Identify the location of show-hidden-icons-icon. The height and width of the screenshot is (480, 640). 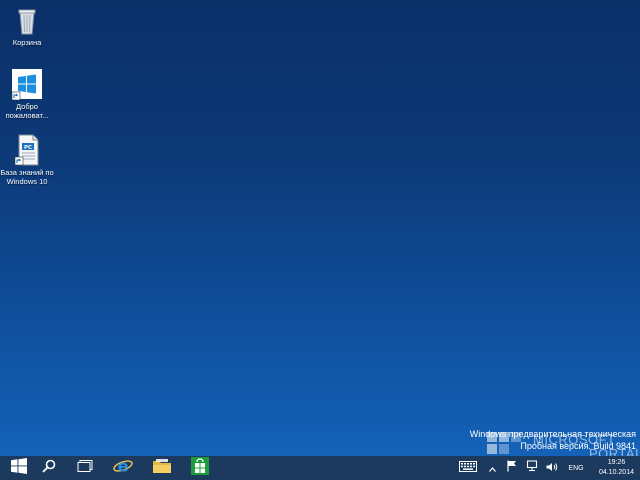
(492, 468).